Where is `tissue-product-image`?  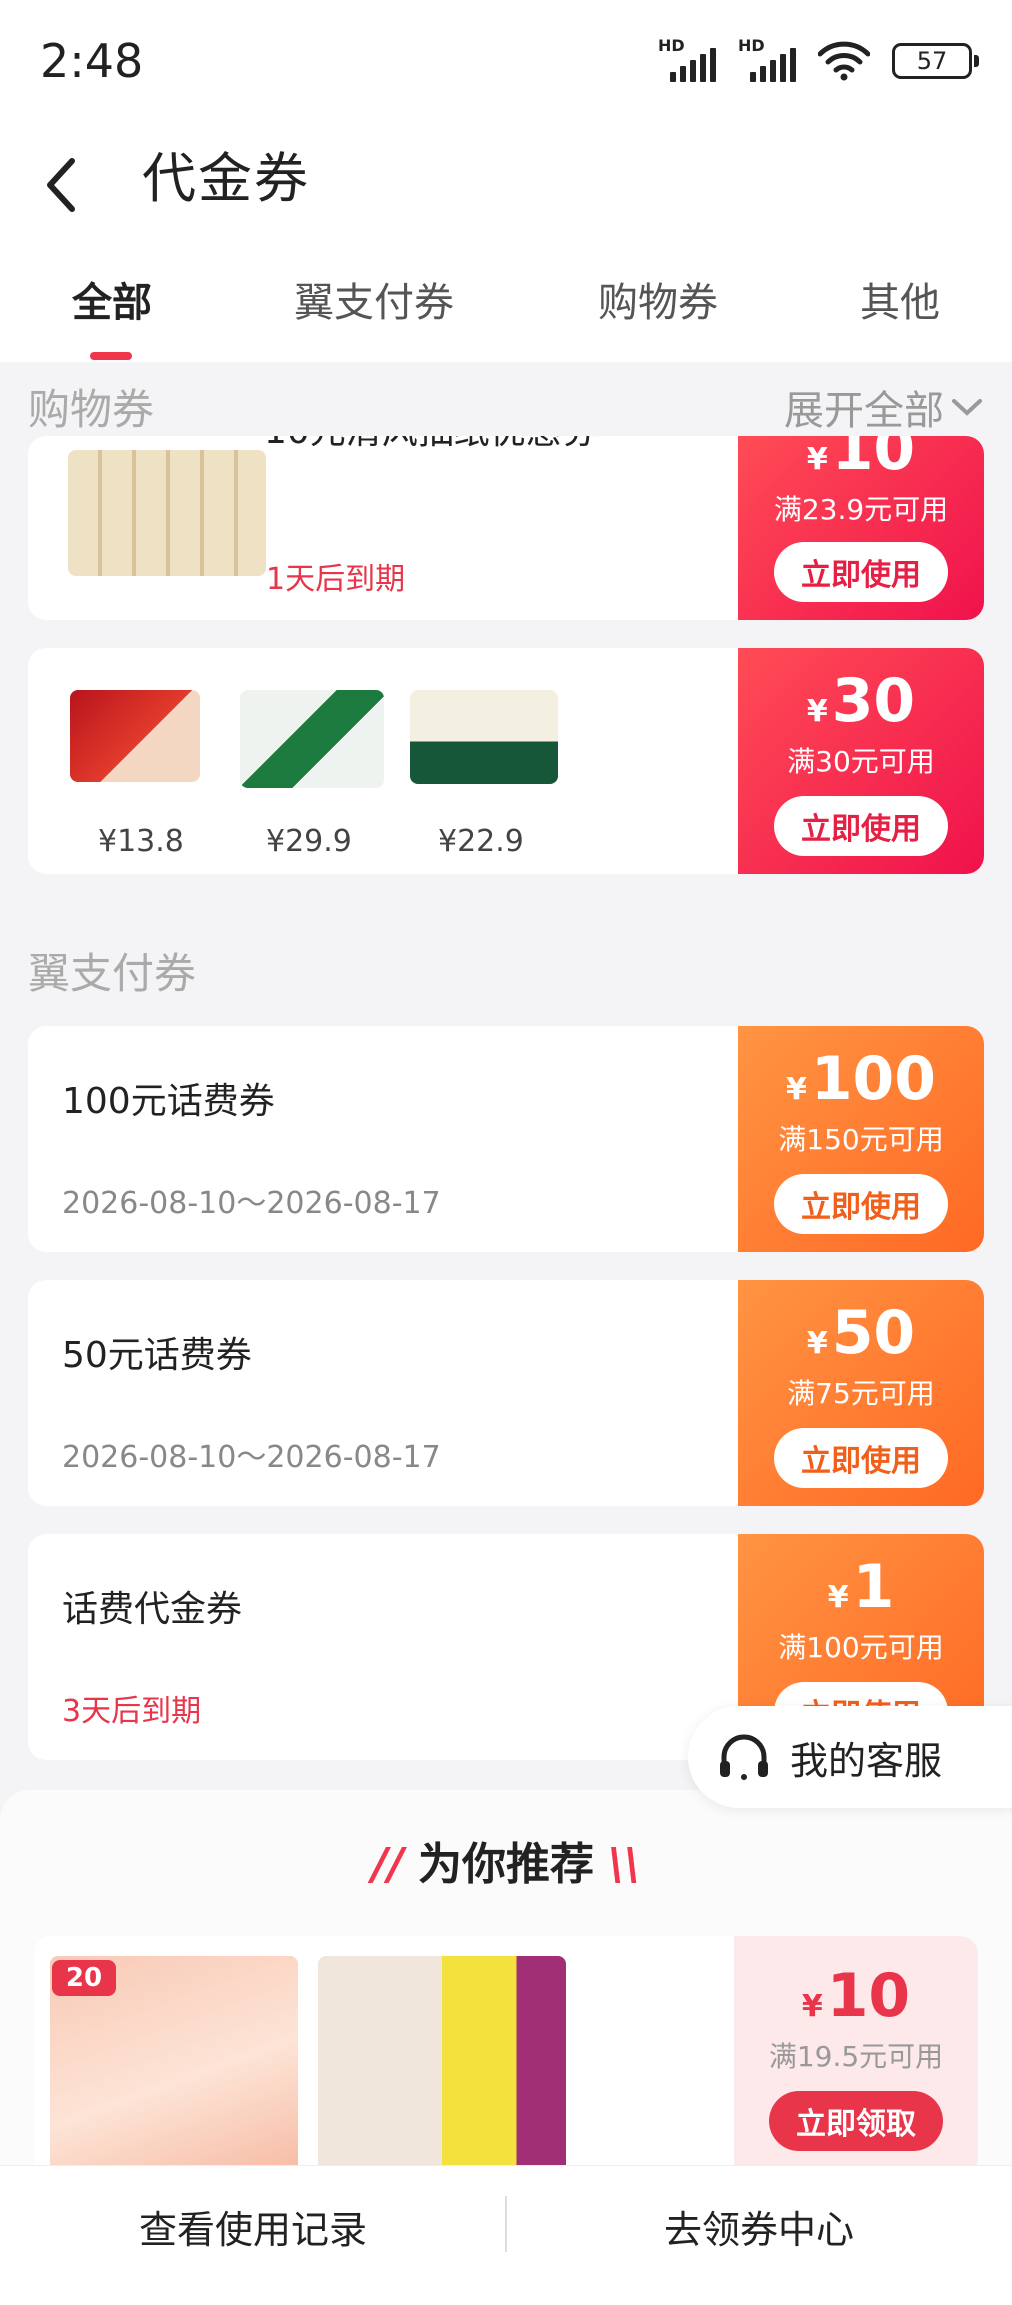
tissue-product-image is located at coordinates (167, 513).